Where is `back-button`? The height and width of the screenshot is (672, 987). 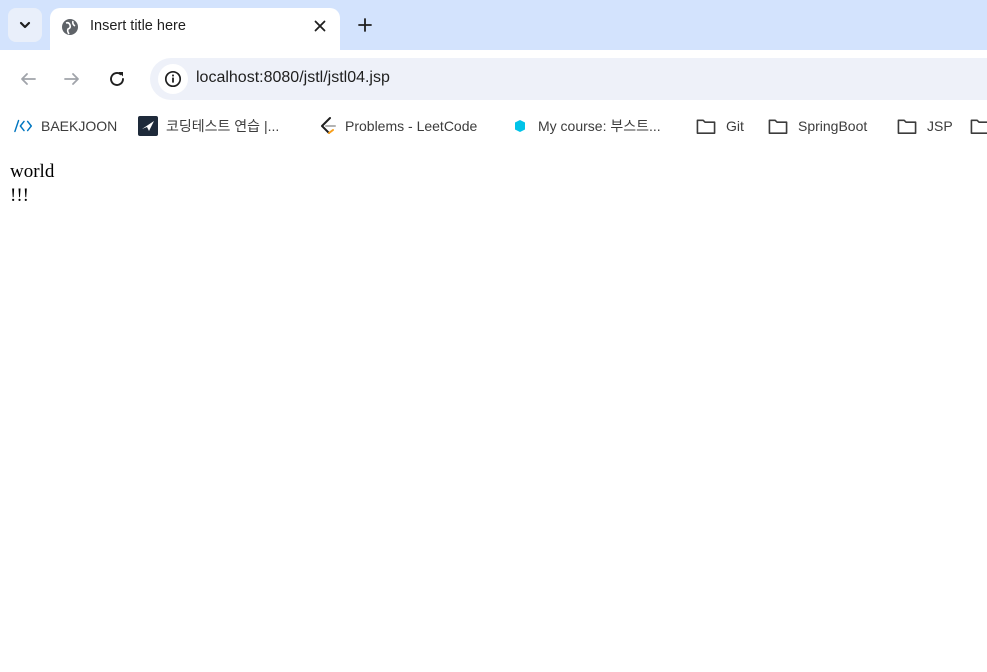
back-button is located at coordinates (28, 79).